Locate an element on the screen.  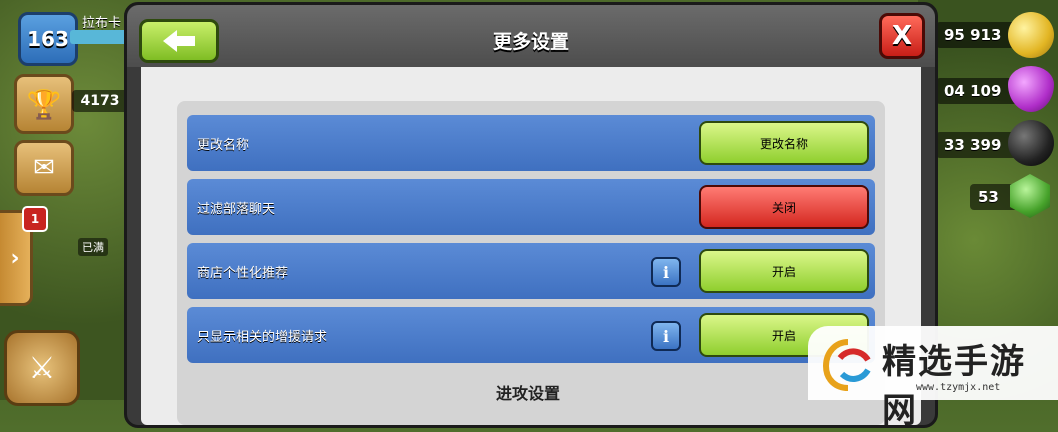
settings-row-change-name: 更改名称 更改名称 is located at coordinates (531, 143).